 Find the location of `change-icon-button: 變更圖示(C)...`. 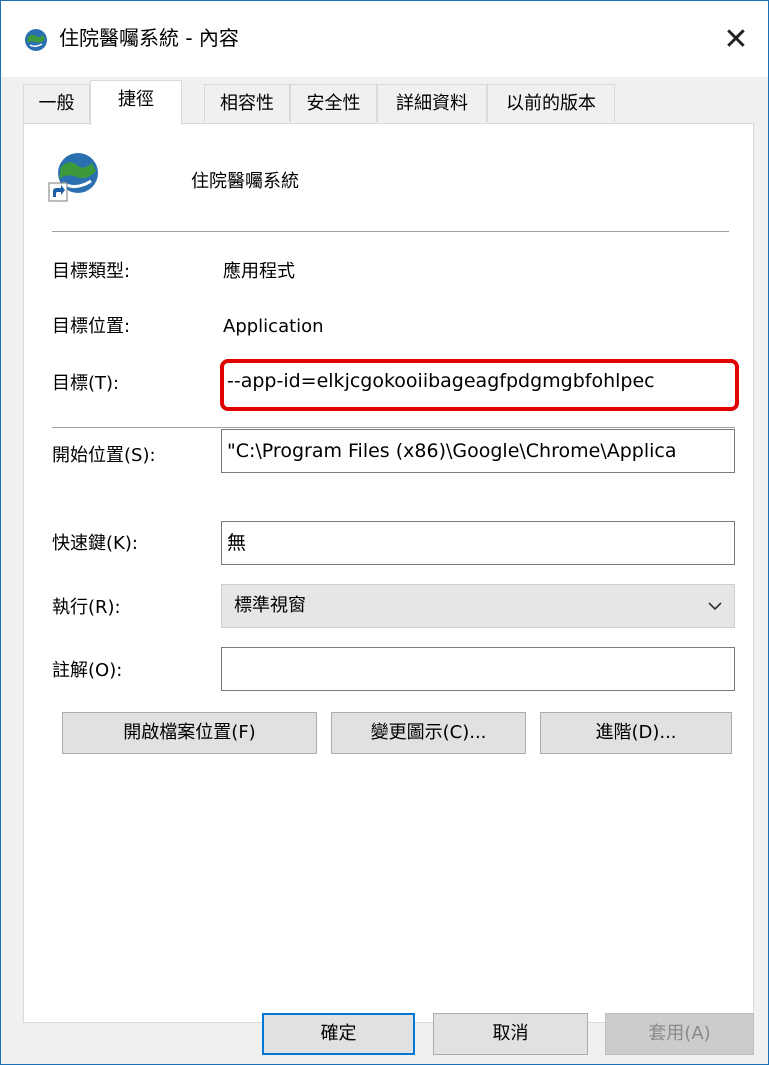

change-icon-button: 變更圖示(C)... is located at coordinates (428, 733).